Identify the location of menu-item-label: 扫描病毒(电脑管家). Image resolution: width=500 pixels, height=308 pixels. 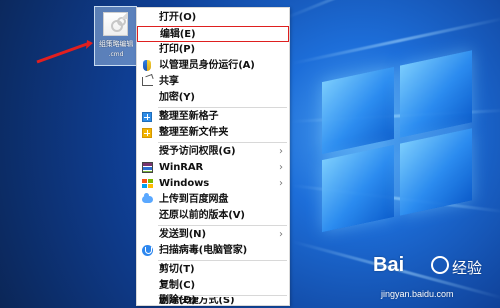
(203, 250).